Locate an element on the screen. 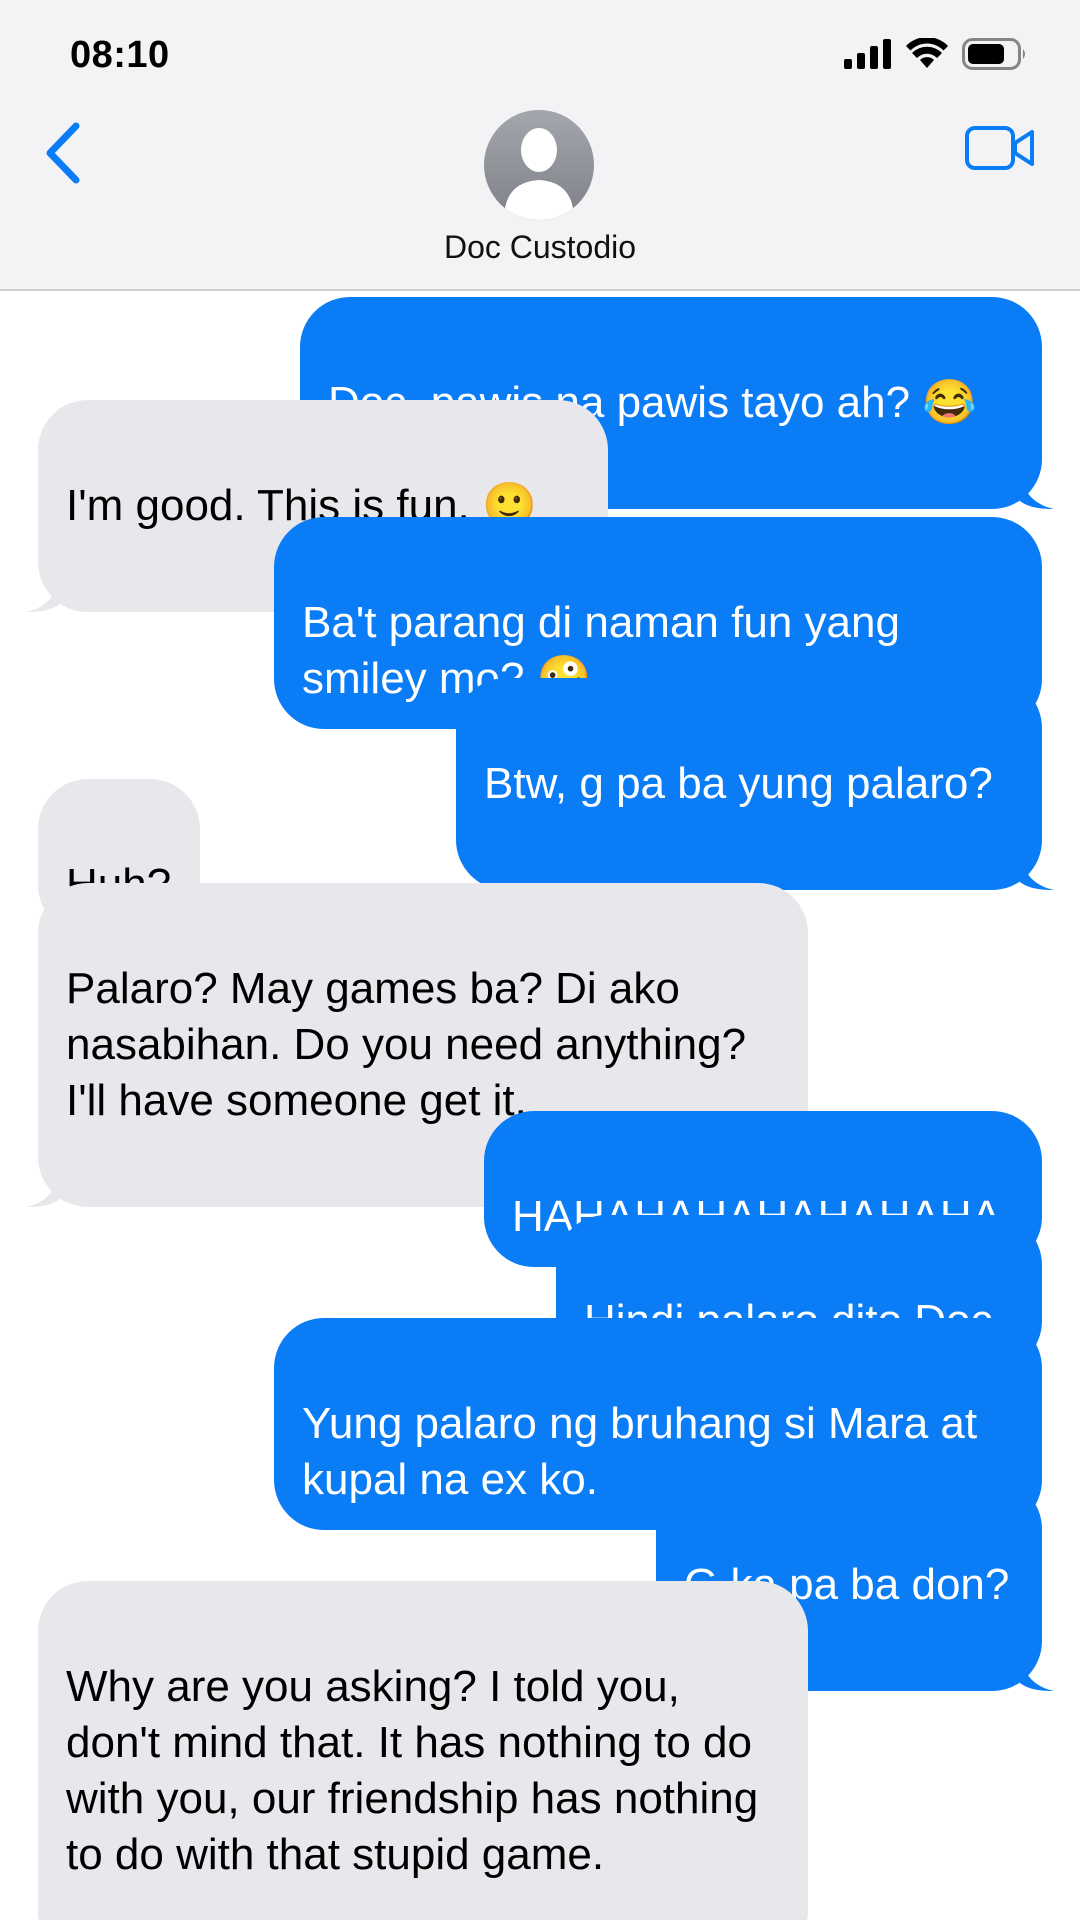 Image resolution: width=1080 pixels, height=1920 pixels. status-time: 08:10 is located at coordinates (120, 55).